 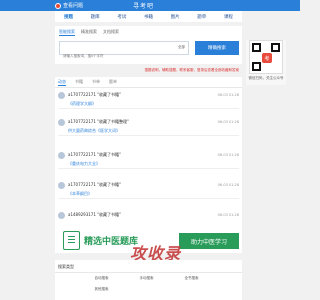 I want to click on tab-booklists: 书单, so click(x=96, y=82).